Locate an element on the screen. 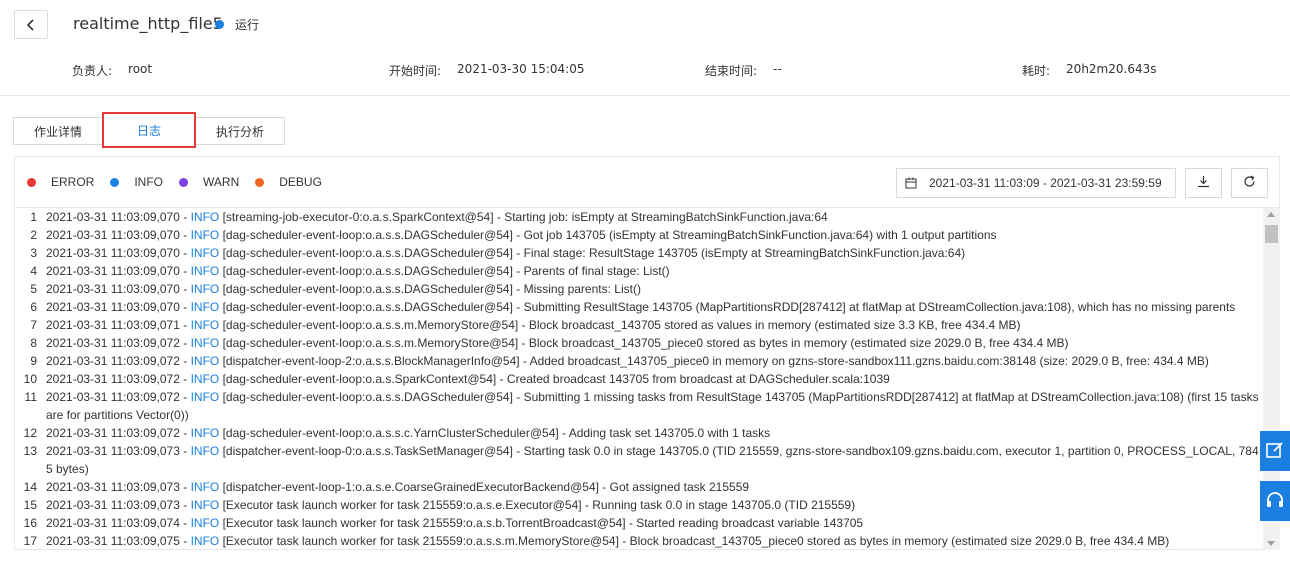 This screenshot has height=563, width=1290. status-text: 运行 is located at coordinates (247, 25).